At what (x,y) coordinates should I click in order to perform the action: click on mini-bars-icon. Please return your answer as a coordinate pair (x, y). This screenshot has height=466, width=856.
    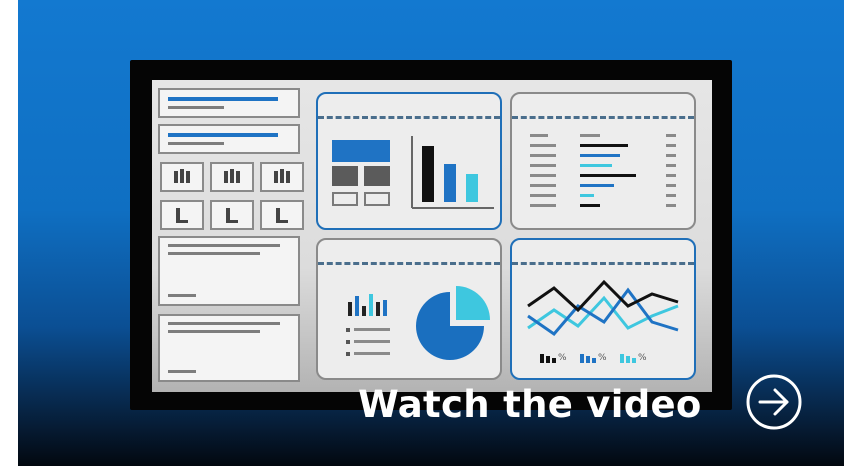
    Looking at the image, I should click on (367, 305).